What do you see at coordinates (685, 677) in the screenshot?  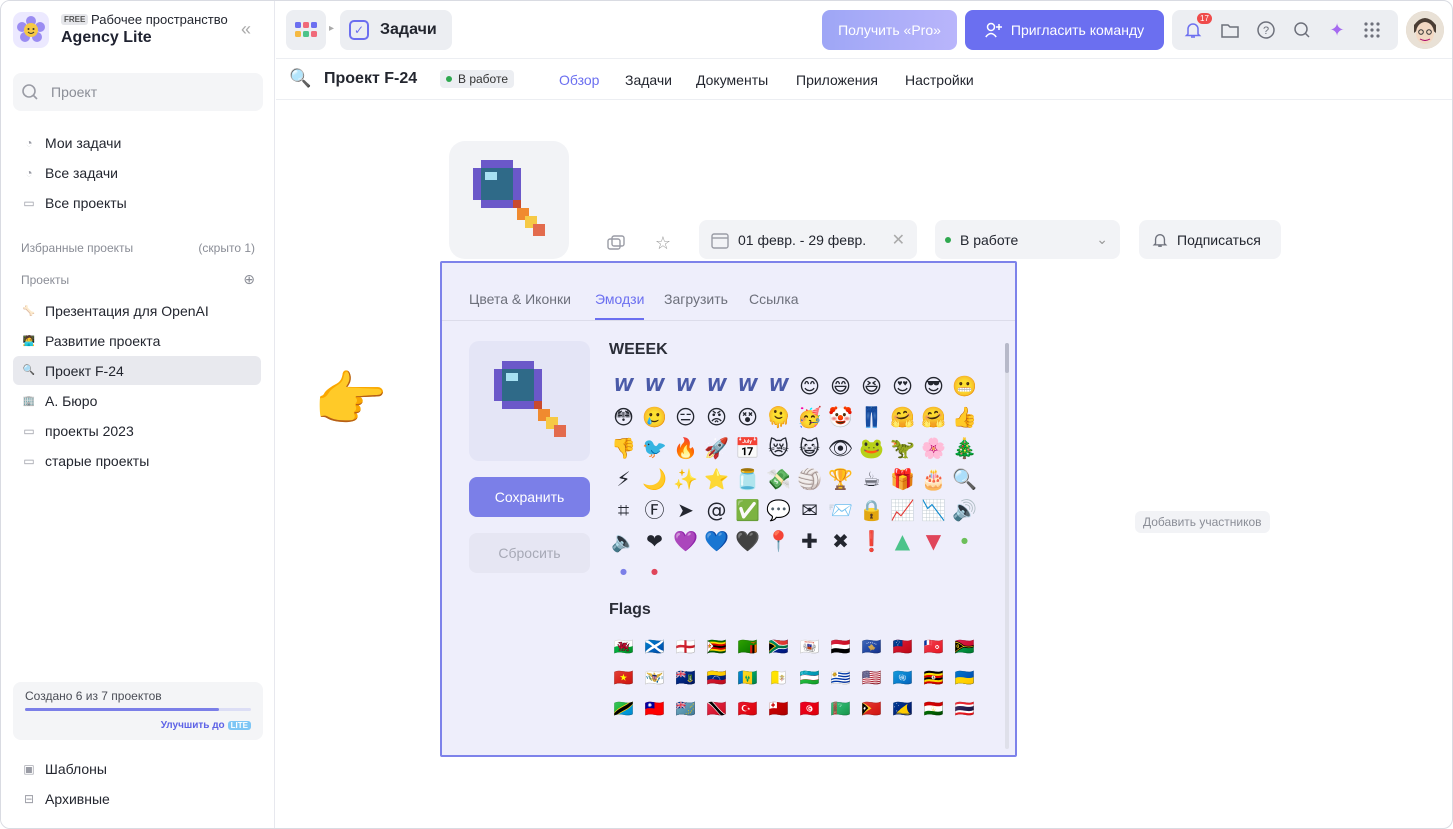 I see `flag-option: 🇻🇬` at bounding box center [685, 677].